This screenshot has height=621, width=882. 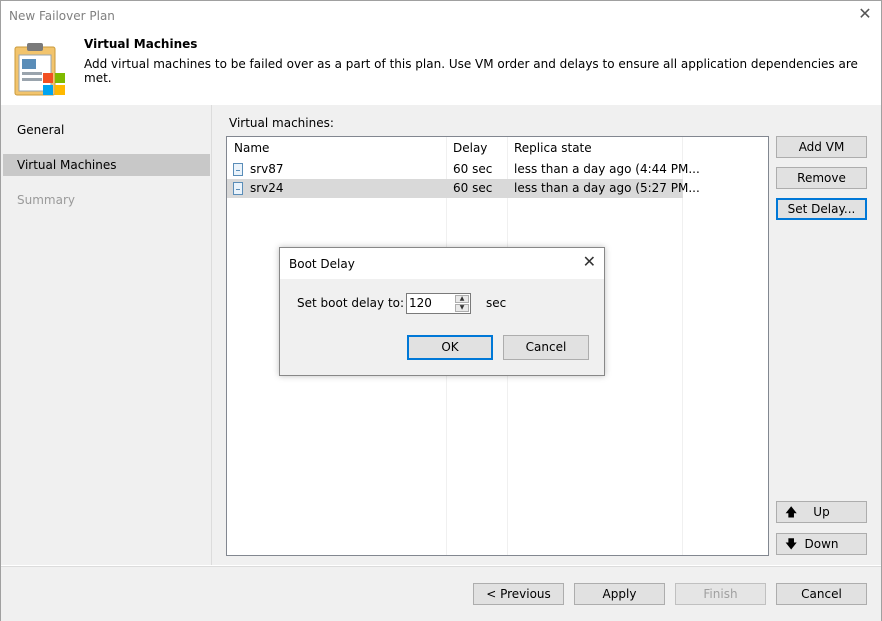 What do you see at coordinates (46, 200) in the screenshot?
I see `nav-item-summary: Summary` at bounding box center [46, 200].